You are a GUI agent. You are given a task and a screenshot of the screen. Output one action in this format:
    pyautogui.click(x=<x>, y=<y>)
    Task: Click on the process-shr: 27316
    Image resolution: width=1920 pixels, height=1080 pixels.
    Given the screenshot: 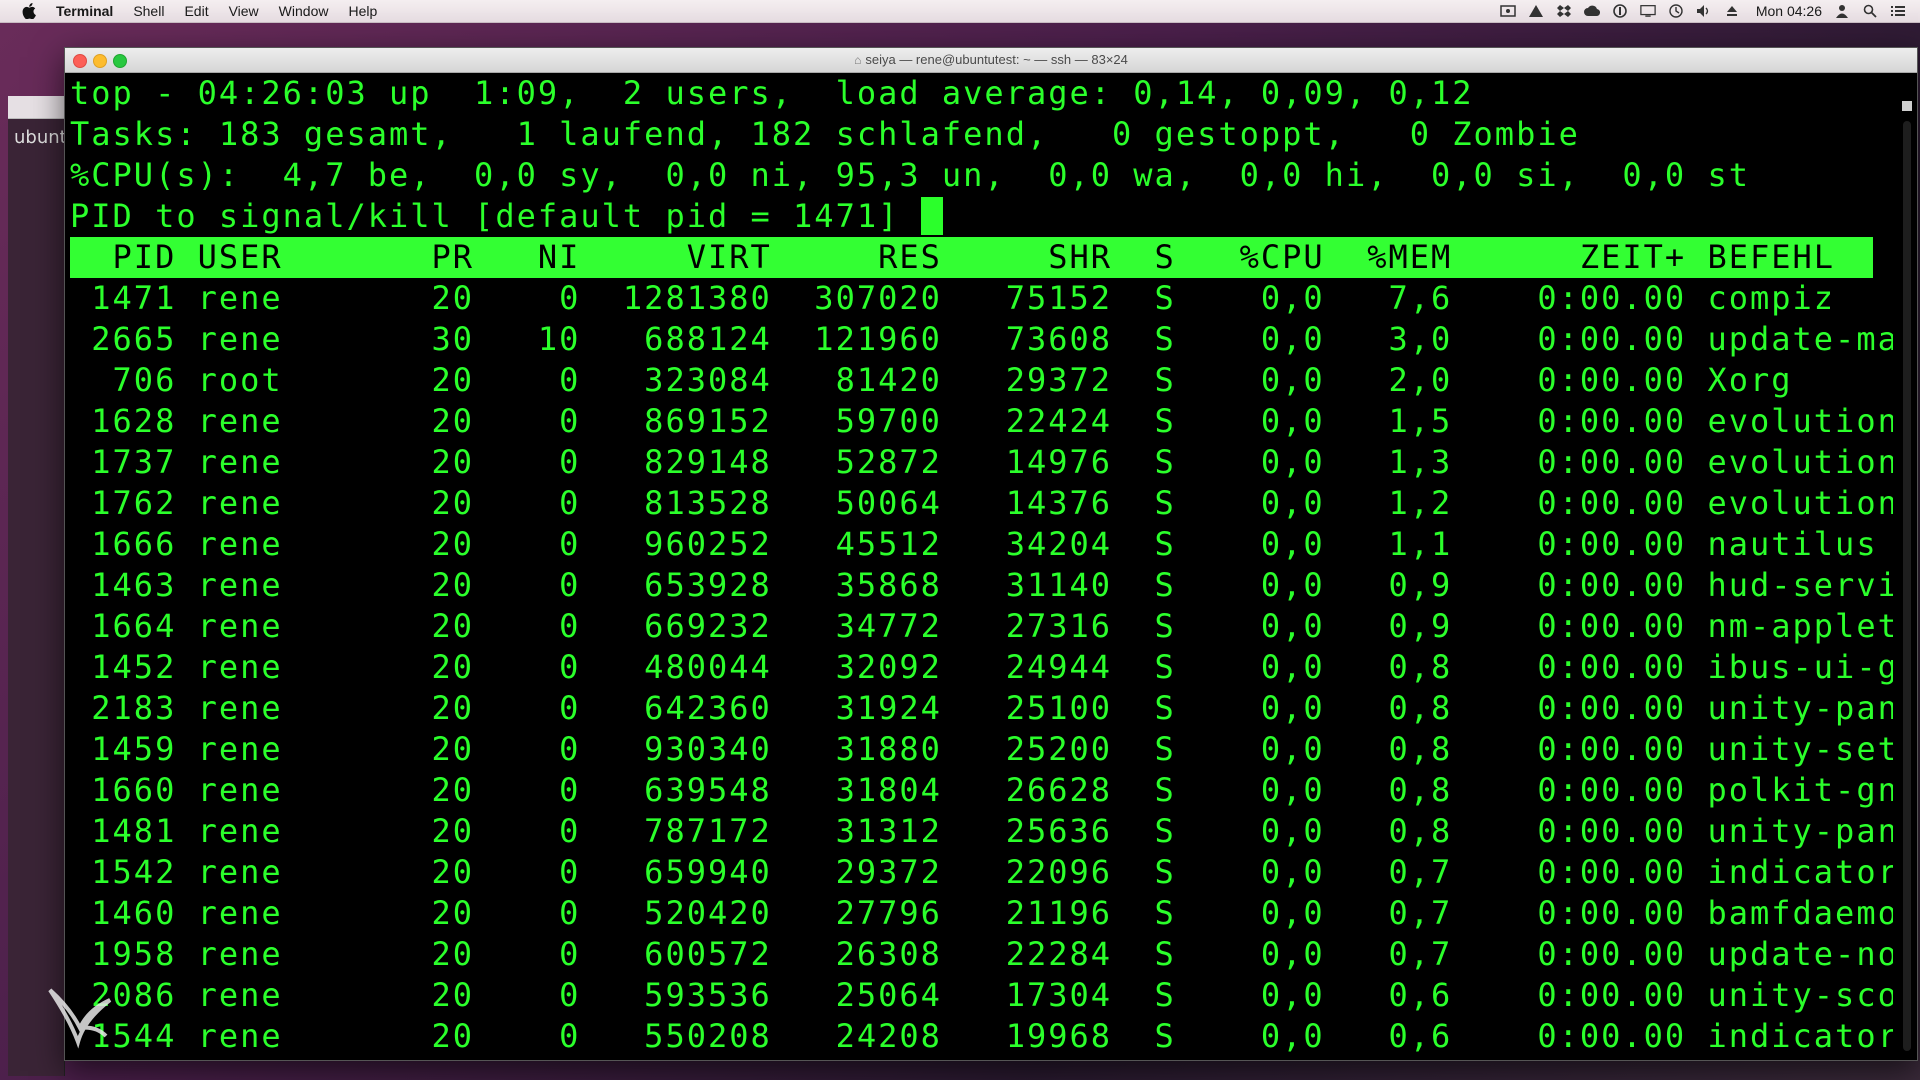 What is the action you would take?
    pyautogui.click(x=1027, y=626)
    